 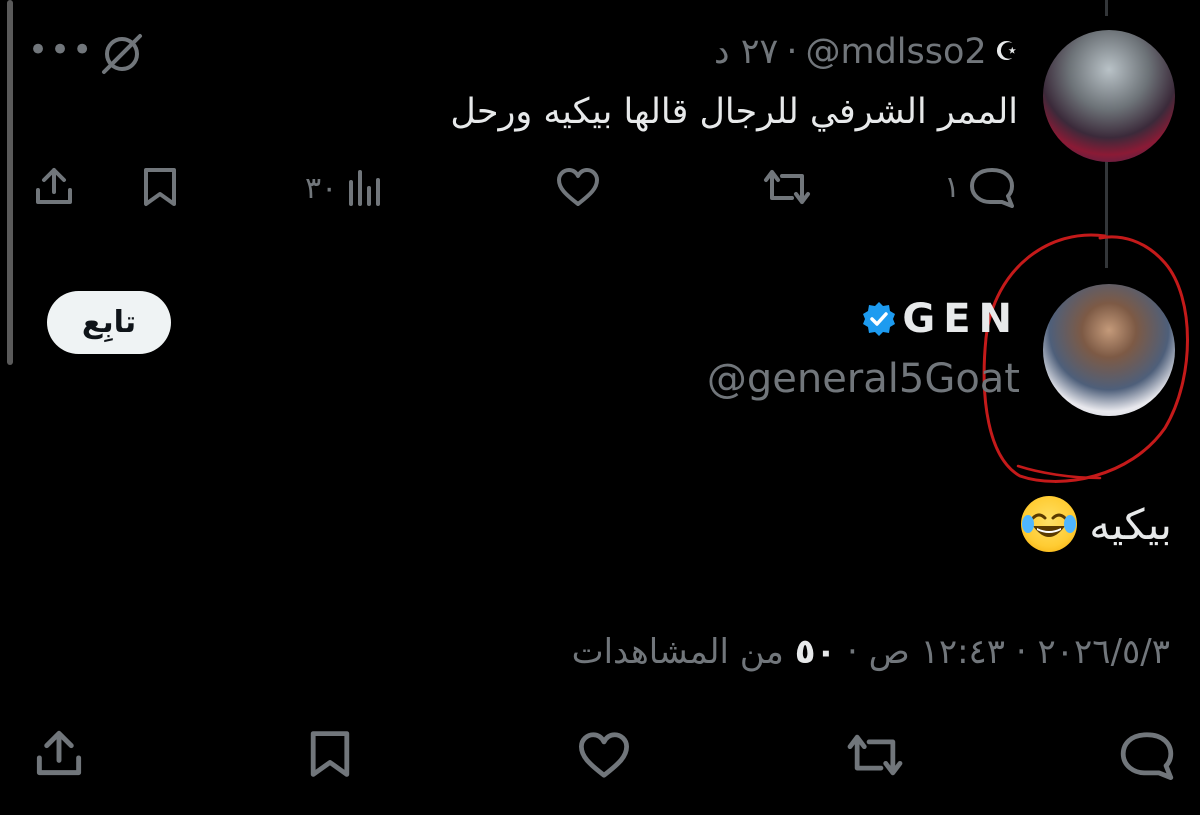 What do you see at coordinates (1130, 524) in the screenshot?
I see `tweet2-text: بيكيه` at bounding box center [1130, 524].